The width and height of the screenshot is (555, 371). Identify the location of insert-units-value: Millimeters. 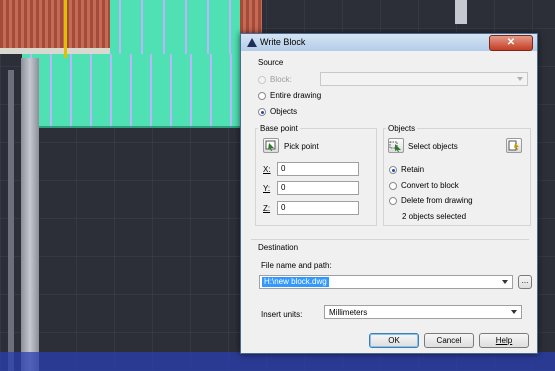
(348, 312).